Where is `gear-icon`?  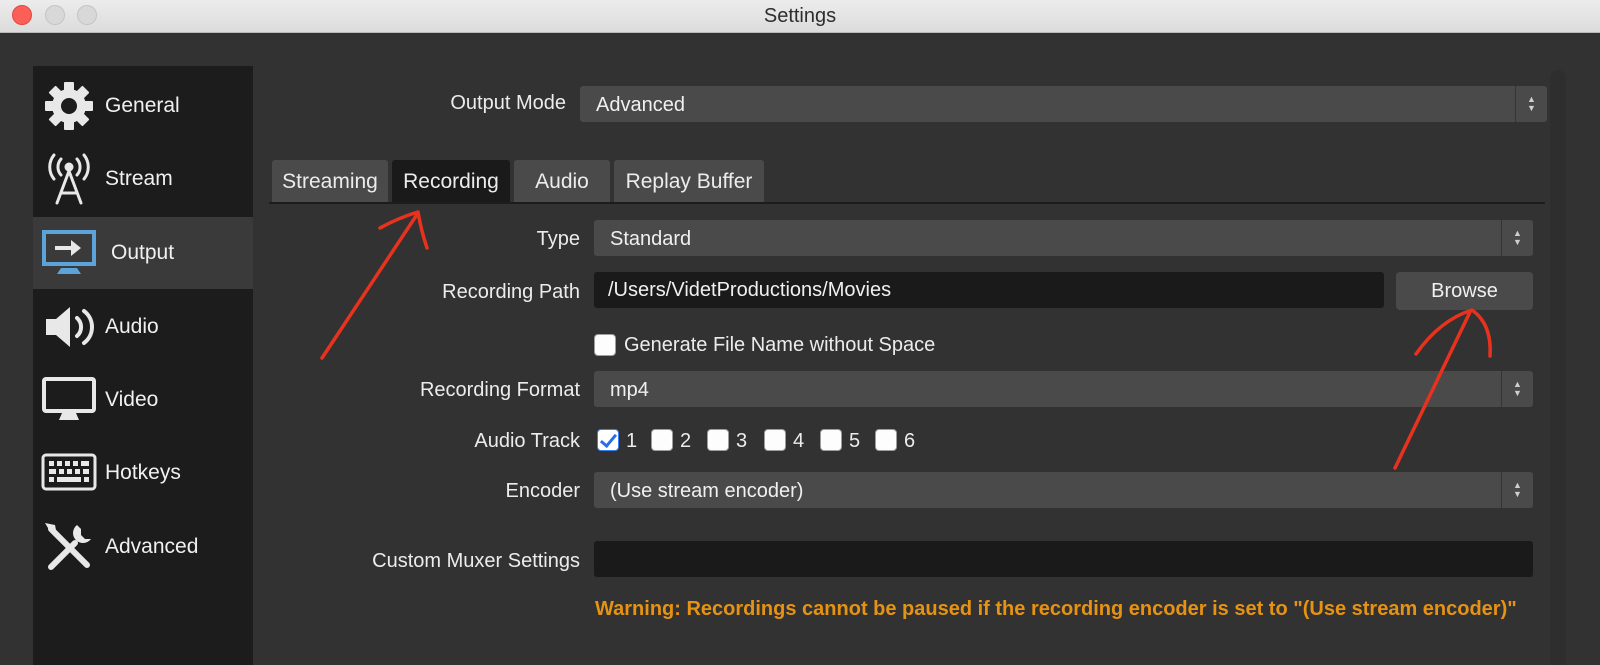 gear-icon is located at coordinates (69, 106).